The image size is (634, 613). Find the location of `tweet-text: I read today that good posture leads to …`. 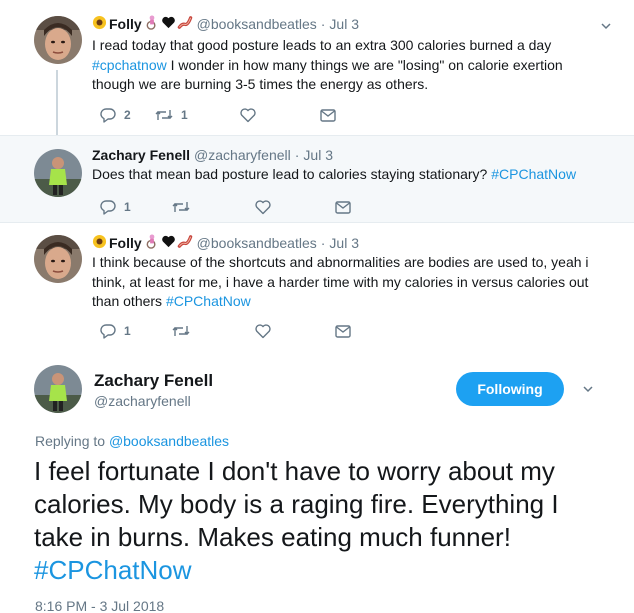

tweet-text: I read today that good posture leads to … is located at coordinates (349, 65).